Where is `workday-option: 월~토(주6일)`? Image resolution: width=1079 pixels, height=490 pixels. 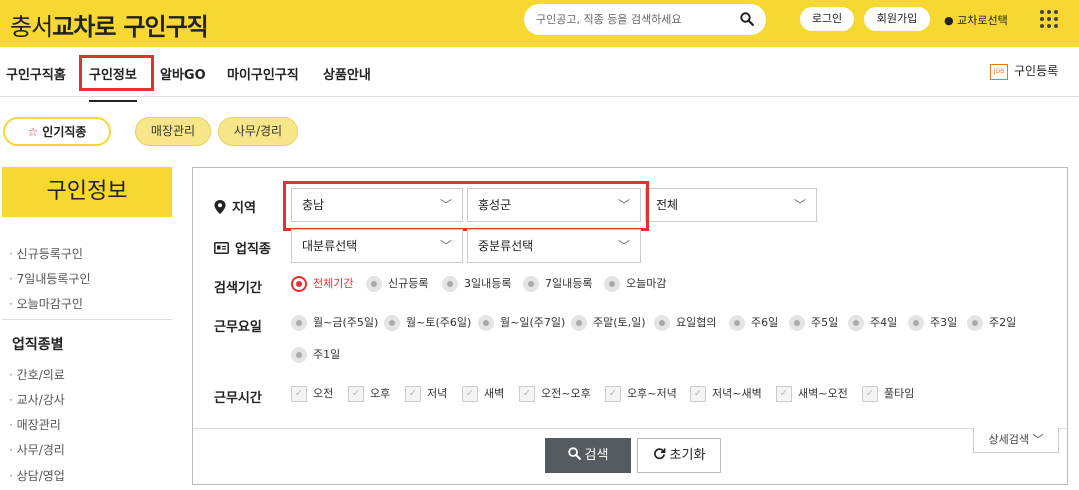 workday-option: 월~토(주6일) is located at coordinates (427, 322).